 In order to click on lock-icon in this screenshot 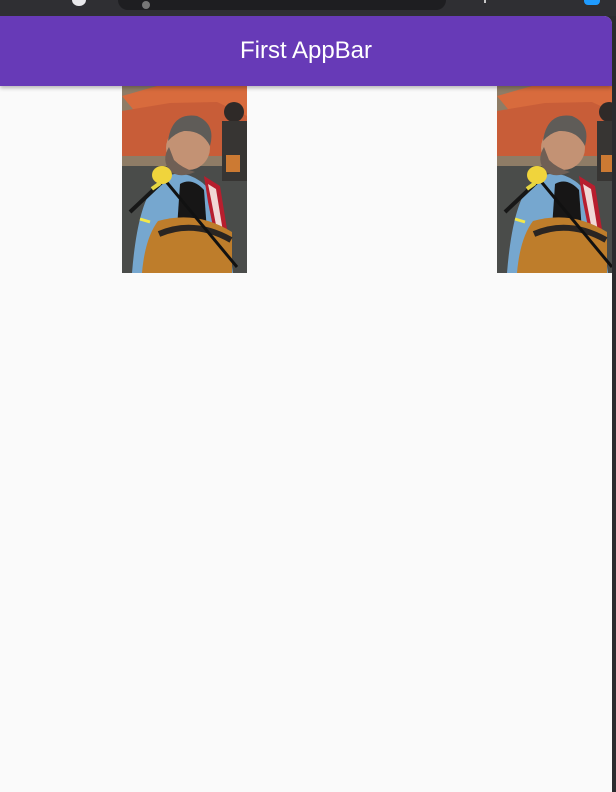, I will do `click(146, 5)`.